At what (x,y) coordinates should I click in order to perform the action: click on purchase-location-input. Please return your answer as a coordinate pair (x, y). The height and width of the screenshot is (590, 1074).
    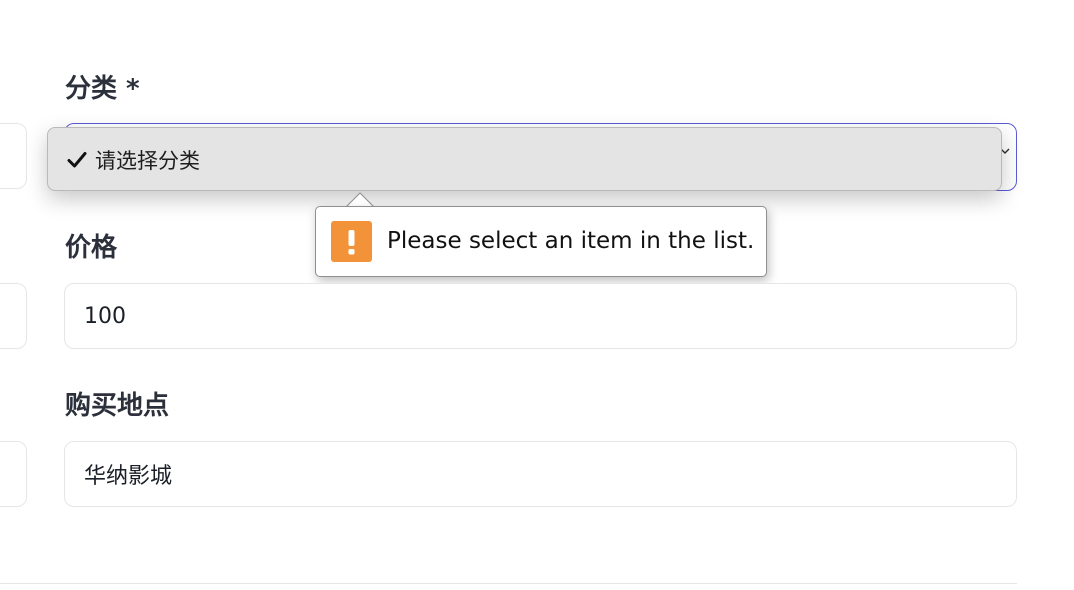
    Looking at the image, I should click on (540, 474).